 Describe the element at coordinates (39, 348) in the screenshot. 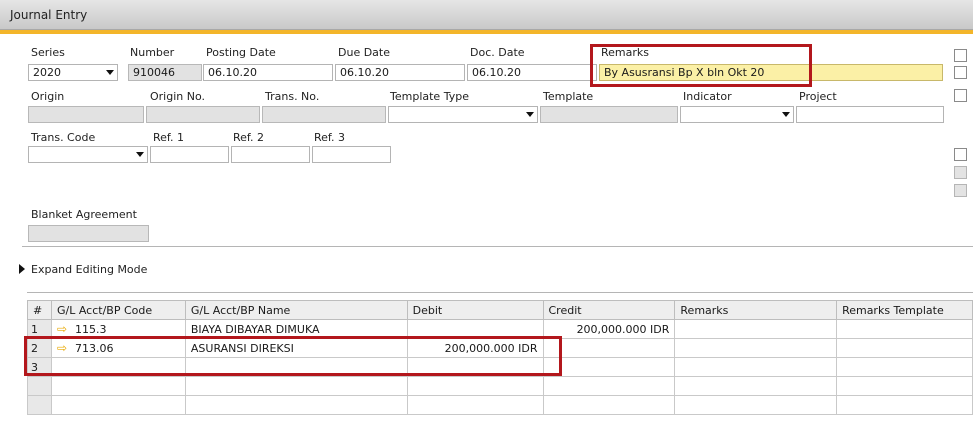

I see `row-number: 2` at that location.